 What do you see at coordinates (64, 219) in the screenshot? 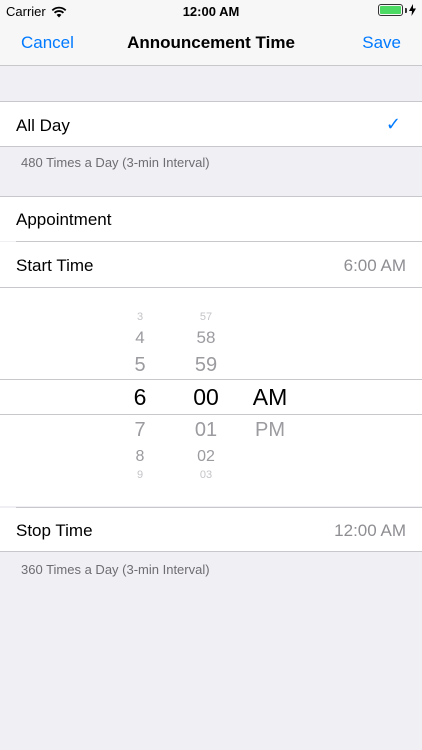
I see `appointment-label: Appointment` at bounding box center [64, 219].